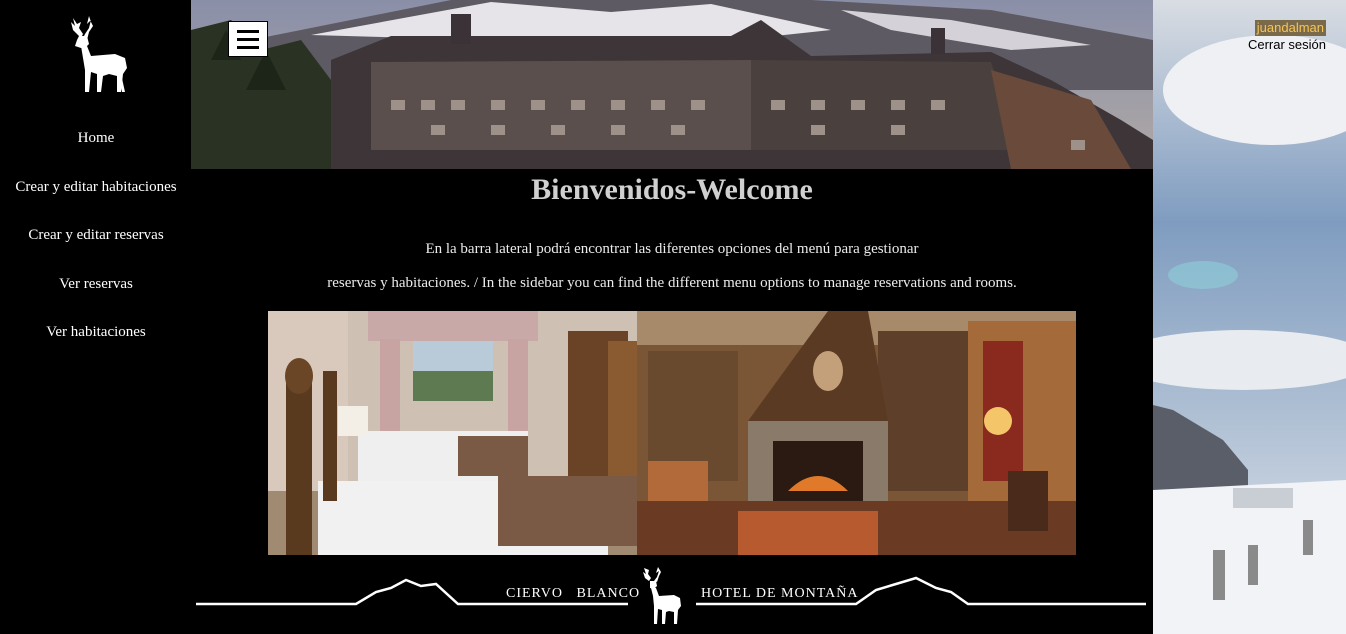 The height and width of the screenshot is (634, 1346). Describe the element at coordinates (1287, 44) in the screenshot. I see `logout-link: Cerrar sesión` at that location.